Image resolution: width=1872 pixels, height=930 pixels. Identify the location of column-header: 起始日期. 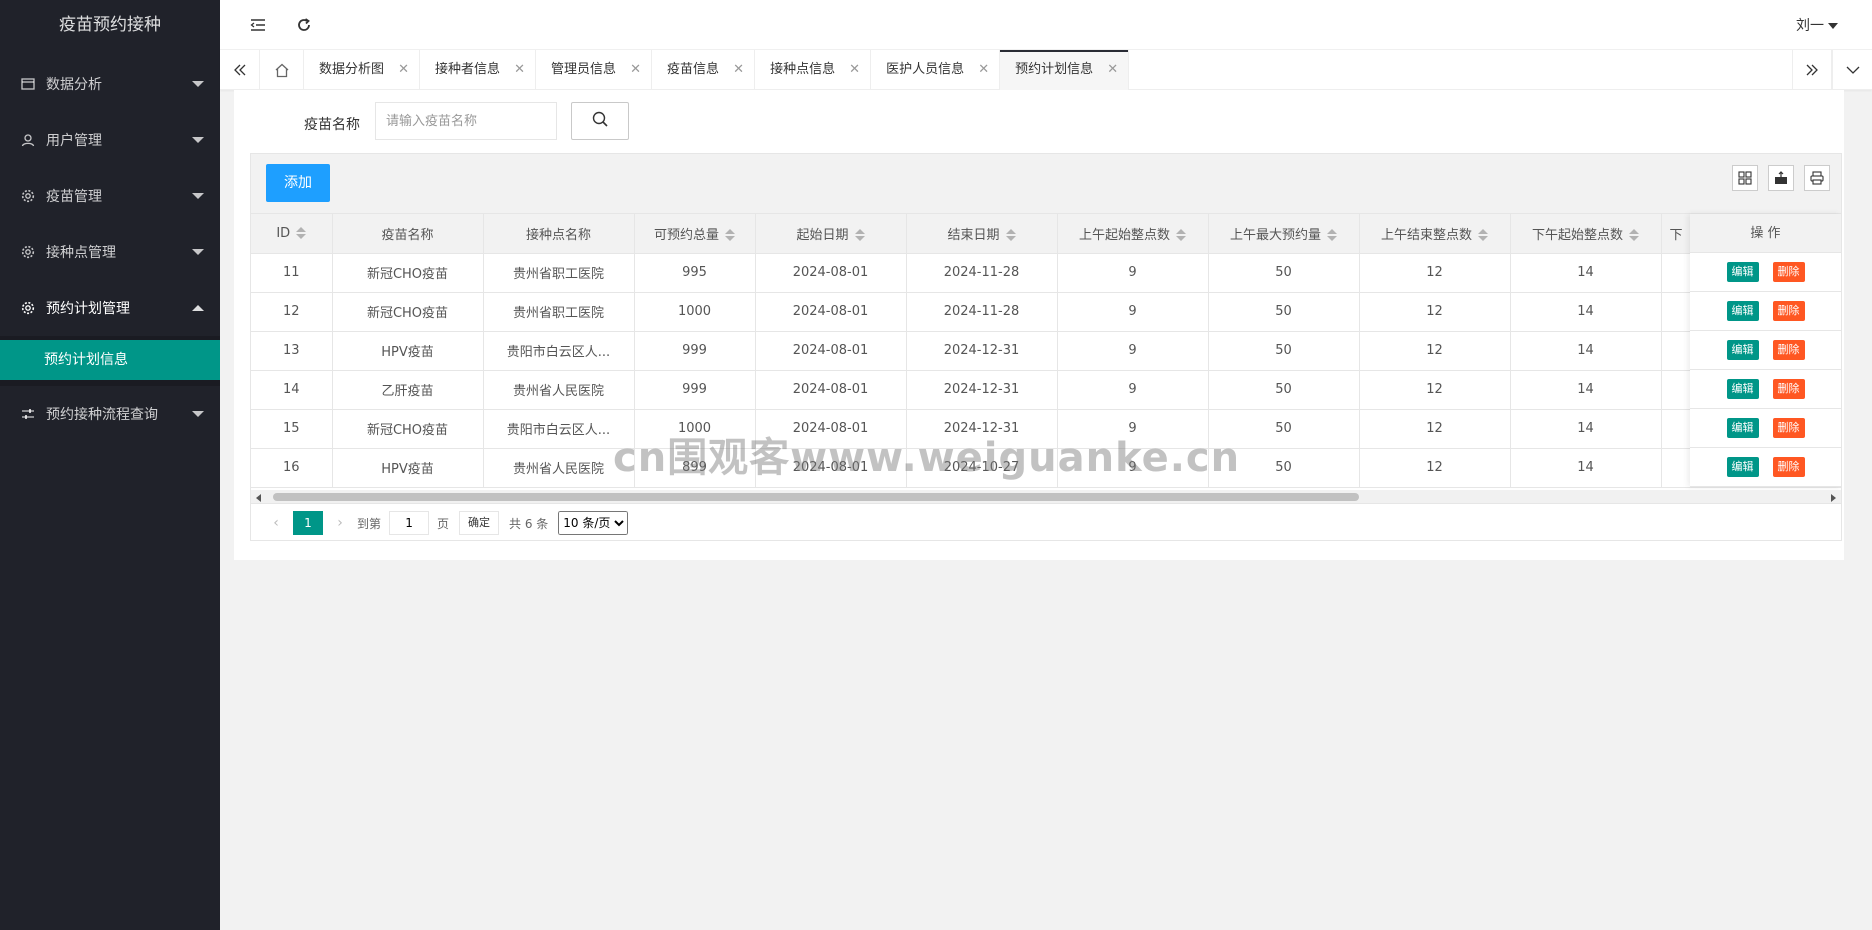
(831, 234).